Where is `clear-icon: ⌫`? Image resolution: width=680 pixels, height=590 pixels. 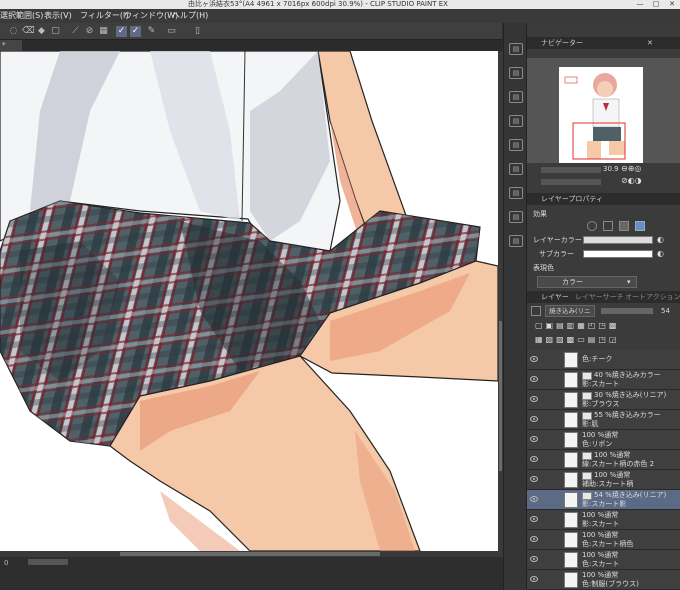
clear-icon: ⌫ is located at coordinates (28, 31).